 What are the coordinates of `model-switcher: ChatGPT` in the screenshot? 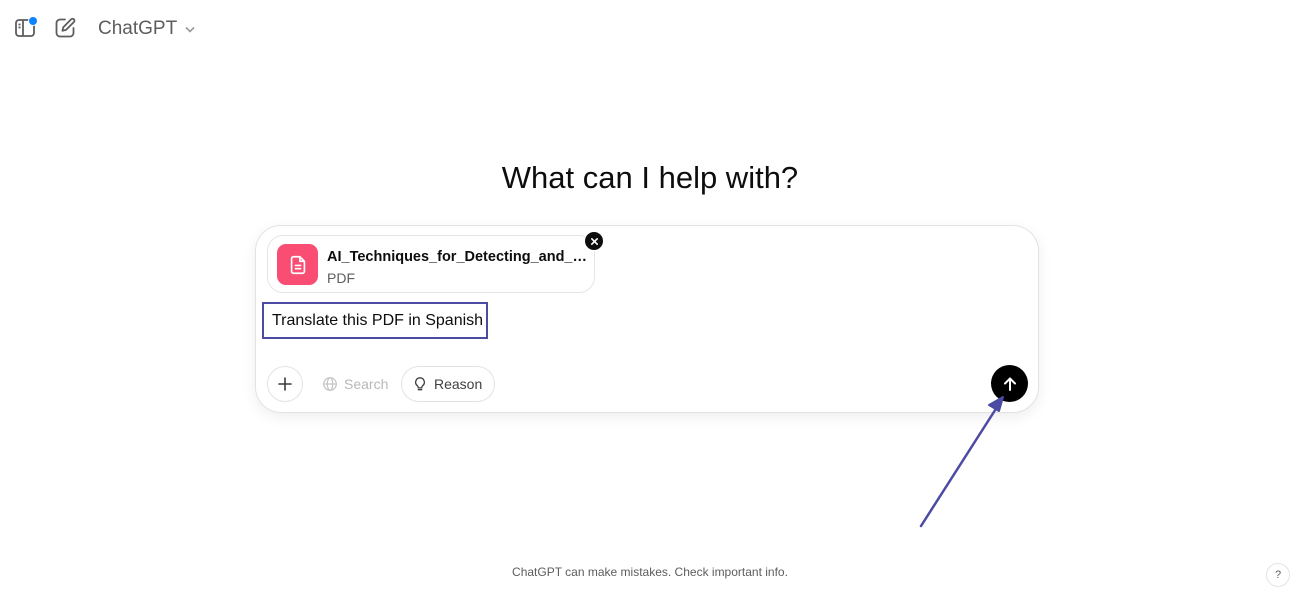 It's located at (147, 29).